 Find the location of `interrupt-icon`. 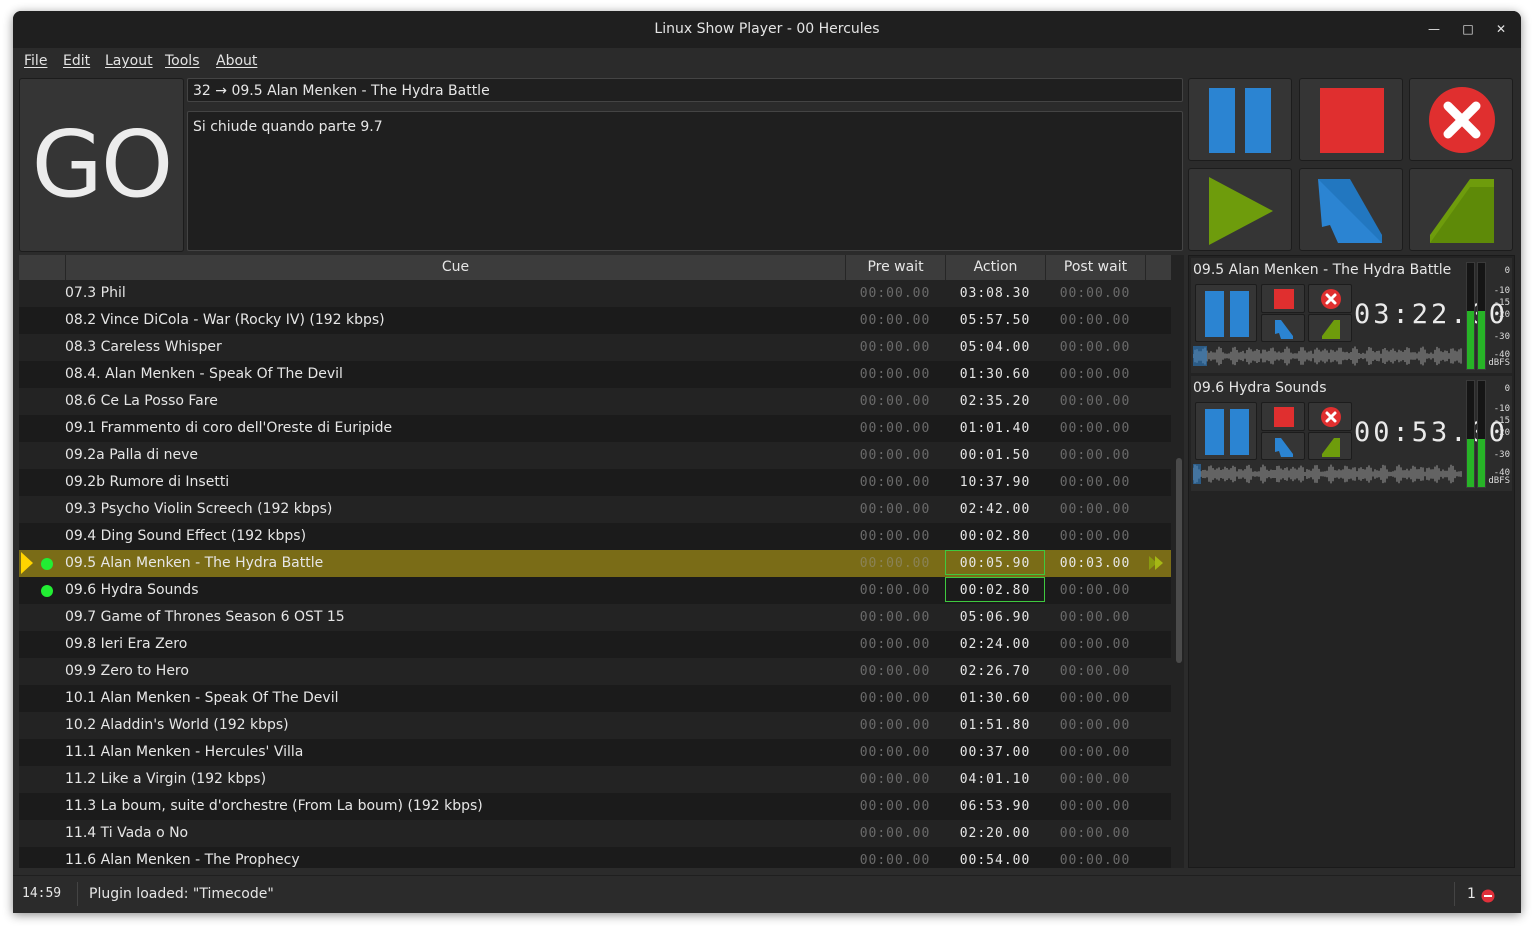

interrupt-icon is located at coordinates (1331, 417).